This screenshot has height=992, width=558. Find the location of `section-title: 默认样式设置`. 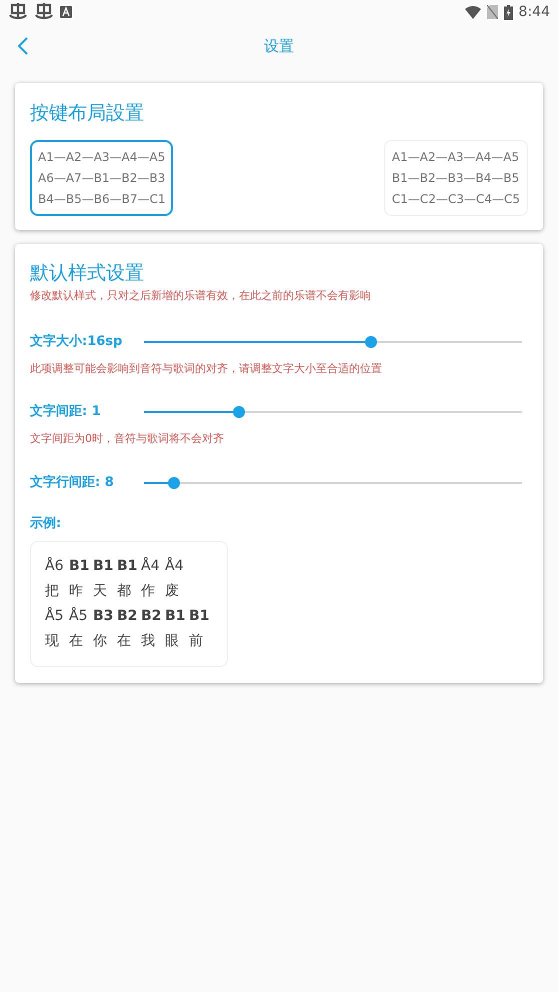

section-title: 默认样式设置 is located at coordinates (87, 273).